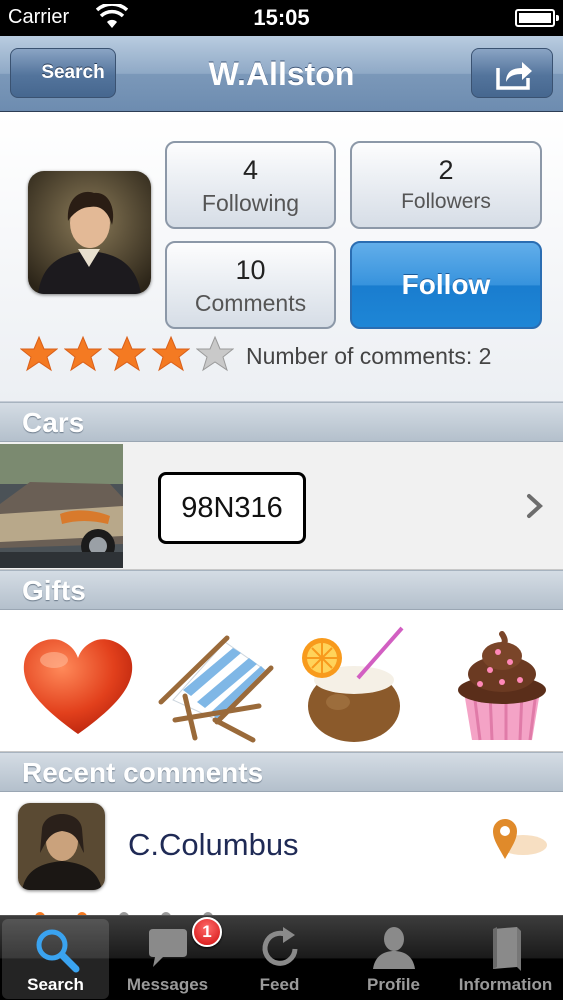 The width and height of the screenshot is (563, 1000). What do you see at coordinates (89, 232) in the screenshot?
I see `avatar` at bounding box center [89, 232].